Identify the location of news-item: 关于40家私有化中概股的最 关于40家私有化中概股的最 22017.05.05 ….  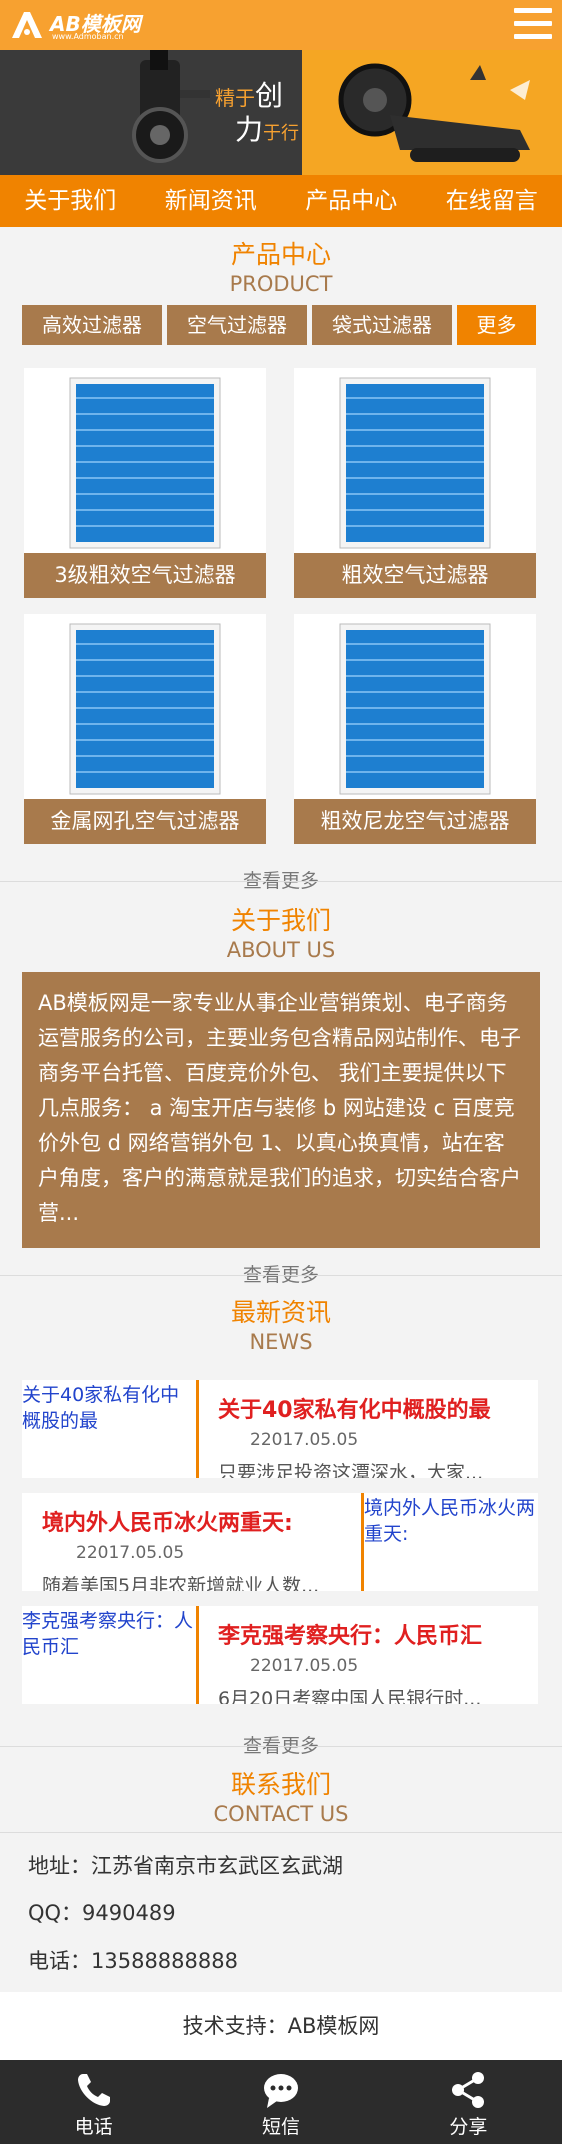
(280, 1429).